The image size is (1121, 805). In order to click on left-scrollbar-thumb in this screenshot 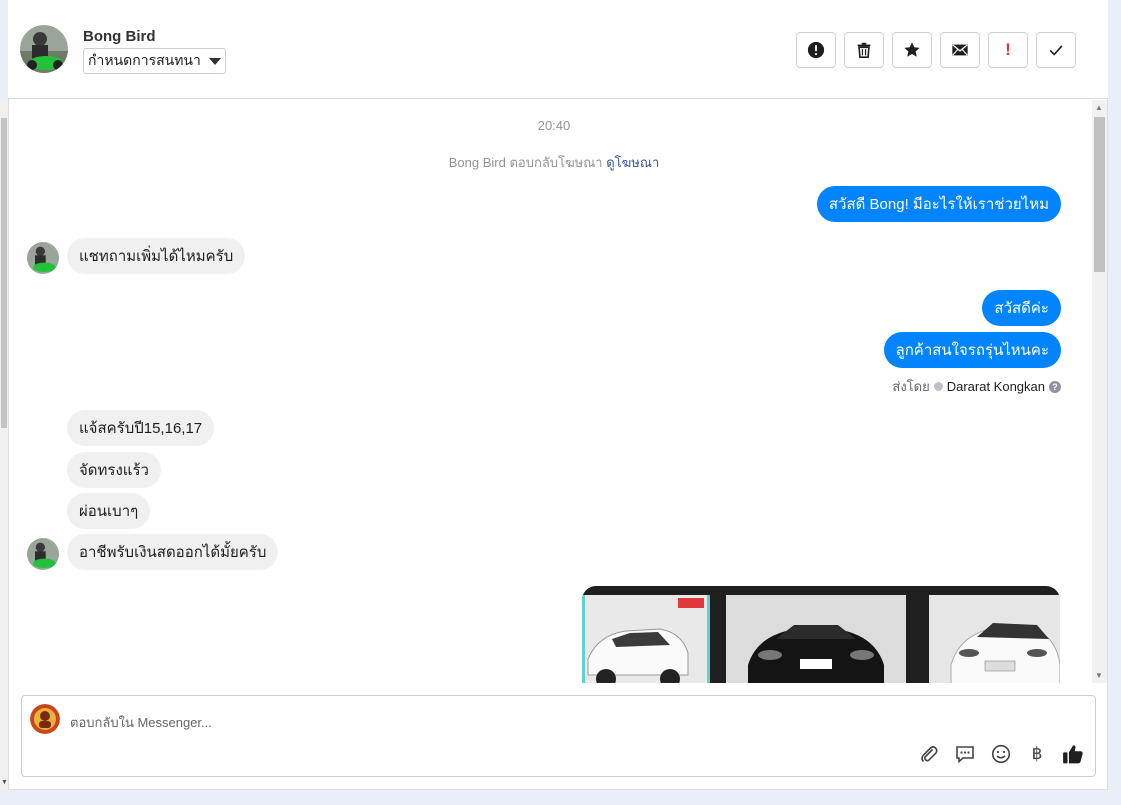, I will do `click(4, 273)`.